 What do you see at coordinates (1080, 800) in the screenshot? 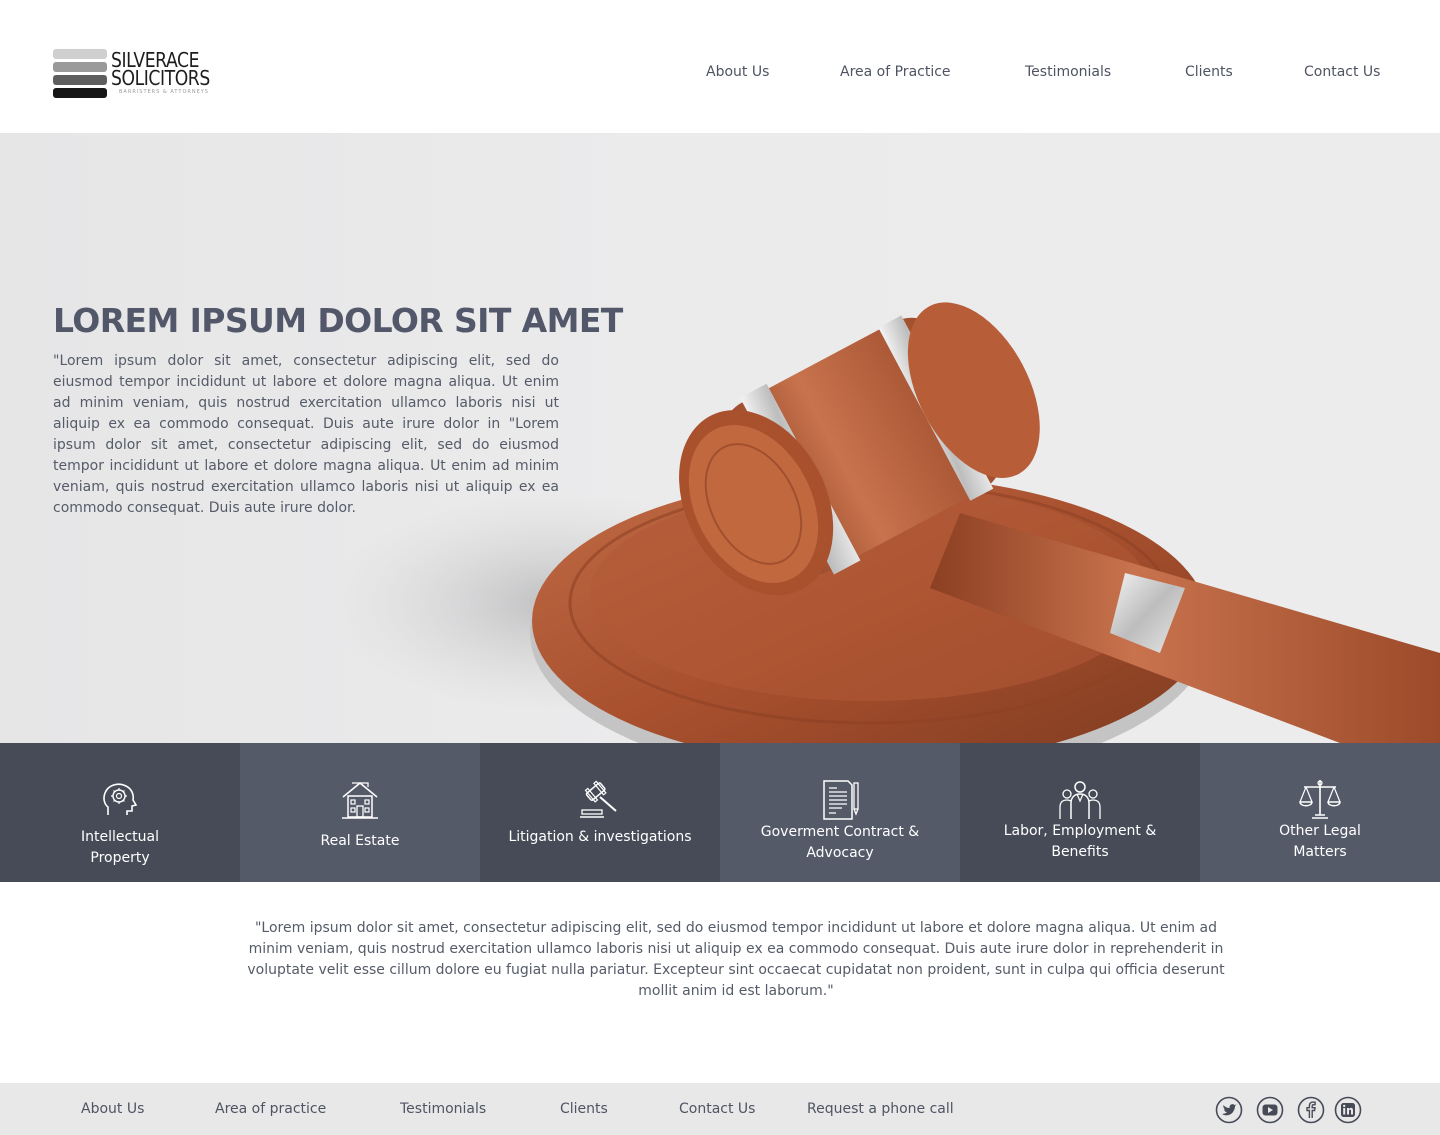
I see `people-group-icon` at bounding box center [1080, 800].